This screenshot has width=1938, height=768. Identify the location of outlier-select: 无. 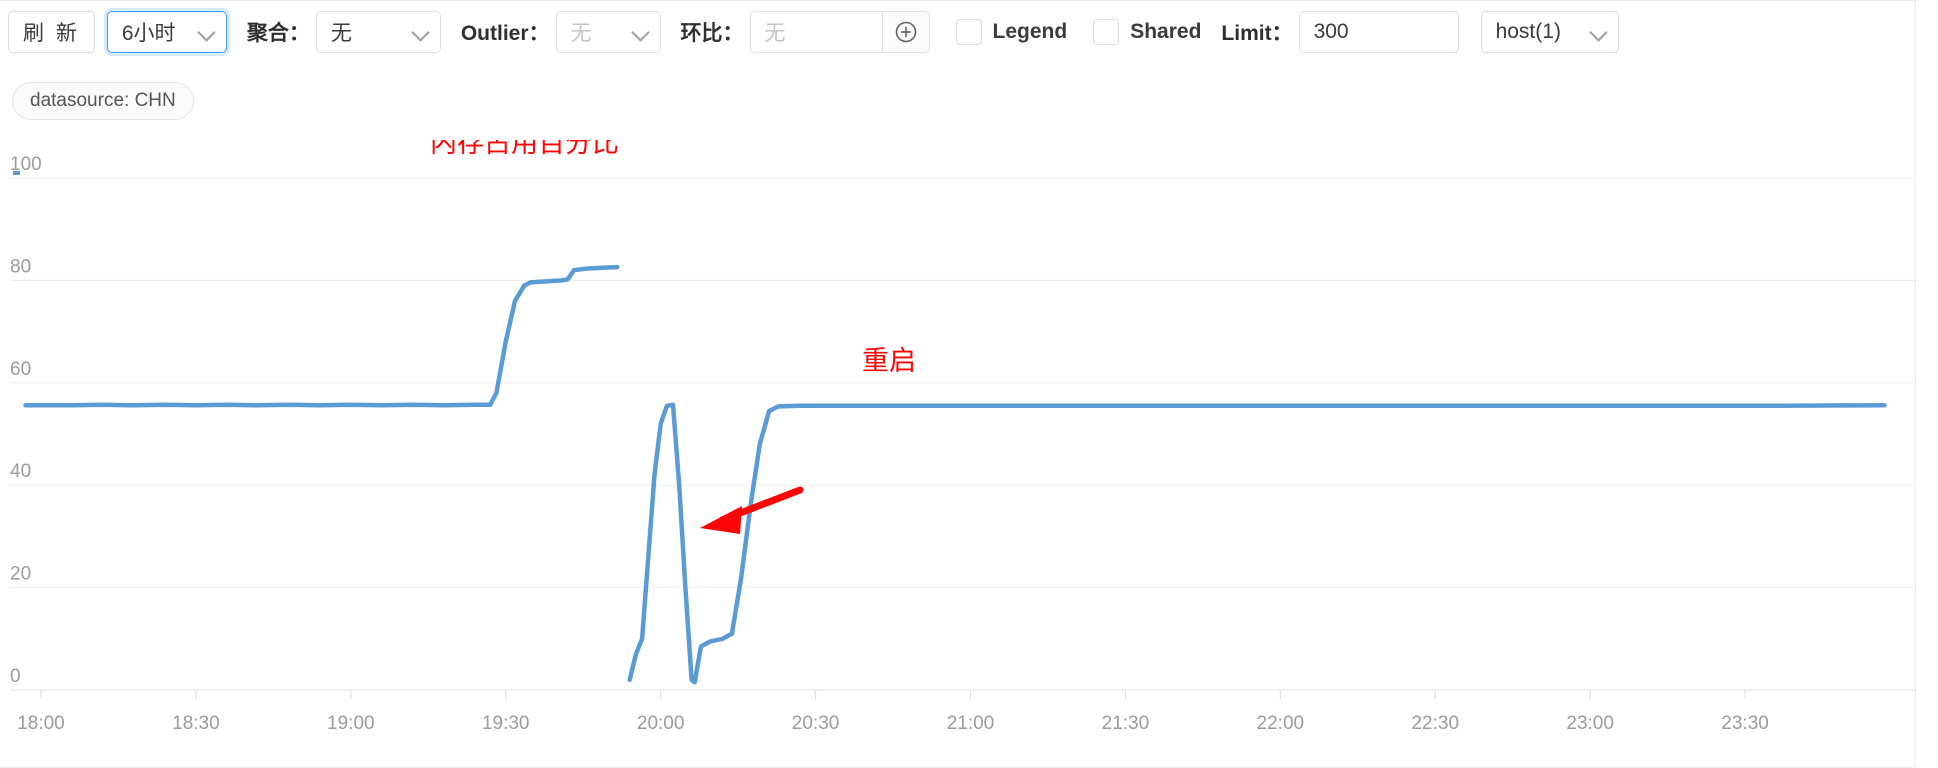
(608, 32).